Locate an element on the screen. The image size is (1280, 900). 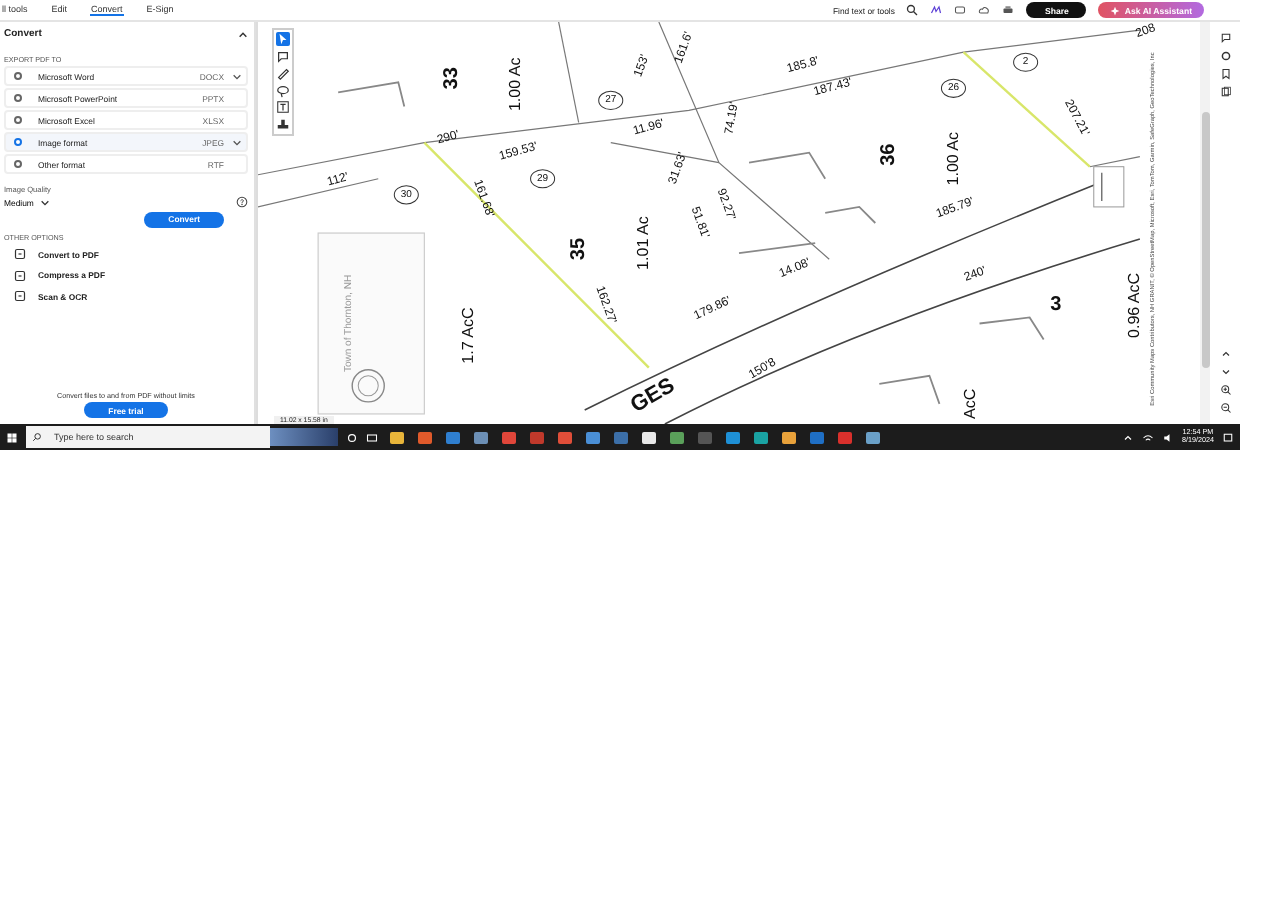
road-name: GES is located at coordinates (652, 395).